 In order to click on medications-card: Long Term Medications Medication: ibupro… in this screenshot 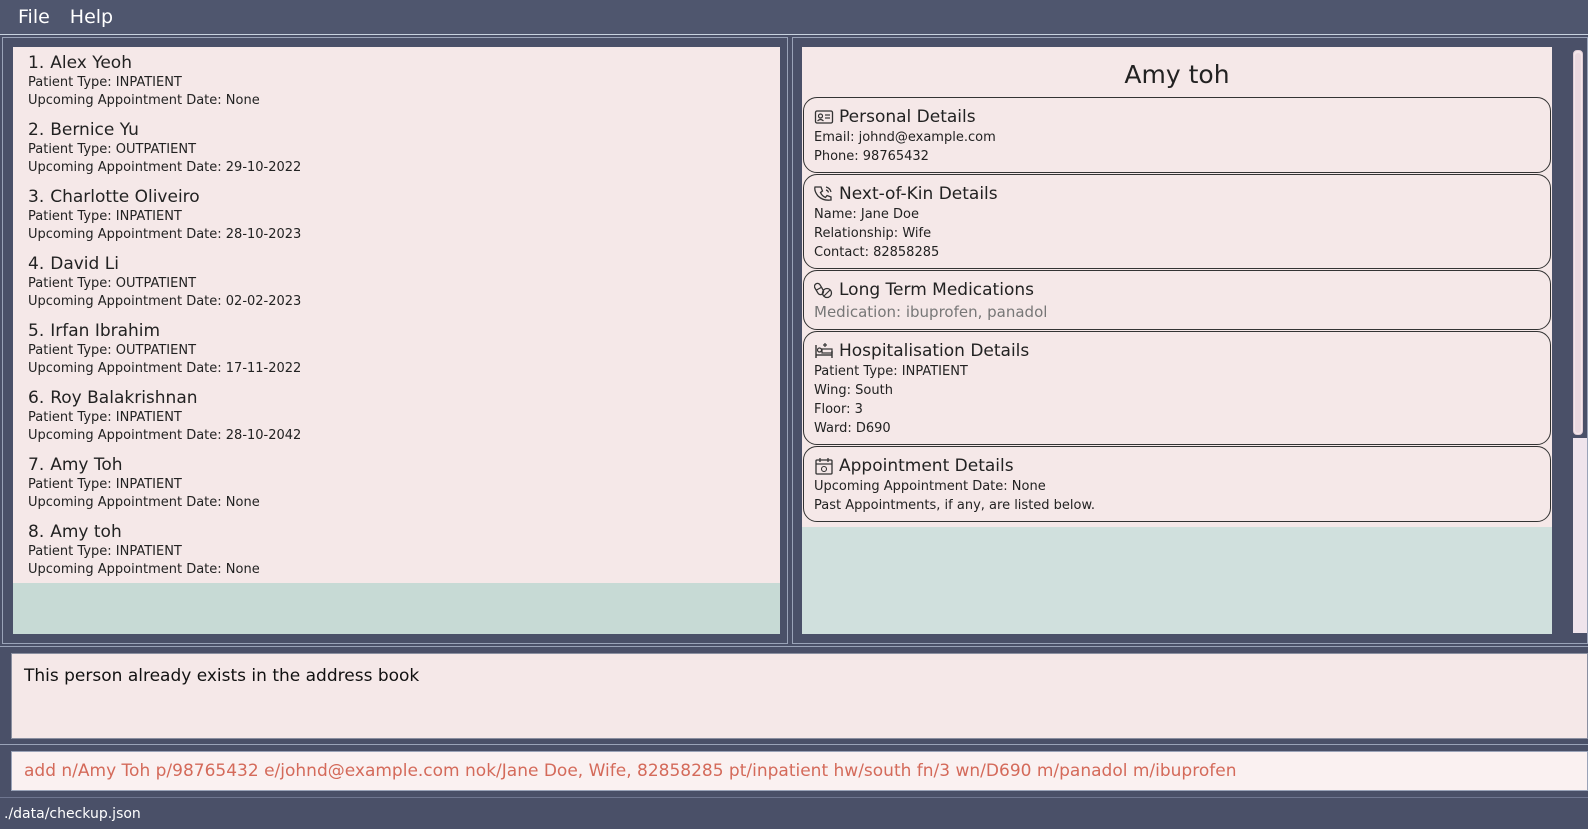, I will do `click(1177, 300)`.